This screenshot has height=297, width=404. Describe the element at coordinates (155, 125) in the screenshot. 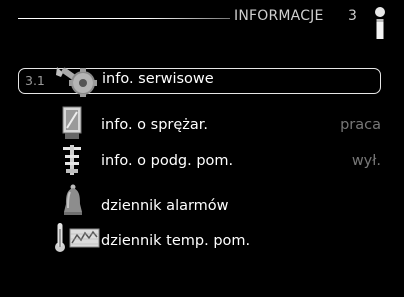

I see `menu-item-label: info. o sprężar.` at that location.